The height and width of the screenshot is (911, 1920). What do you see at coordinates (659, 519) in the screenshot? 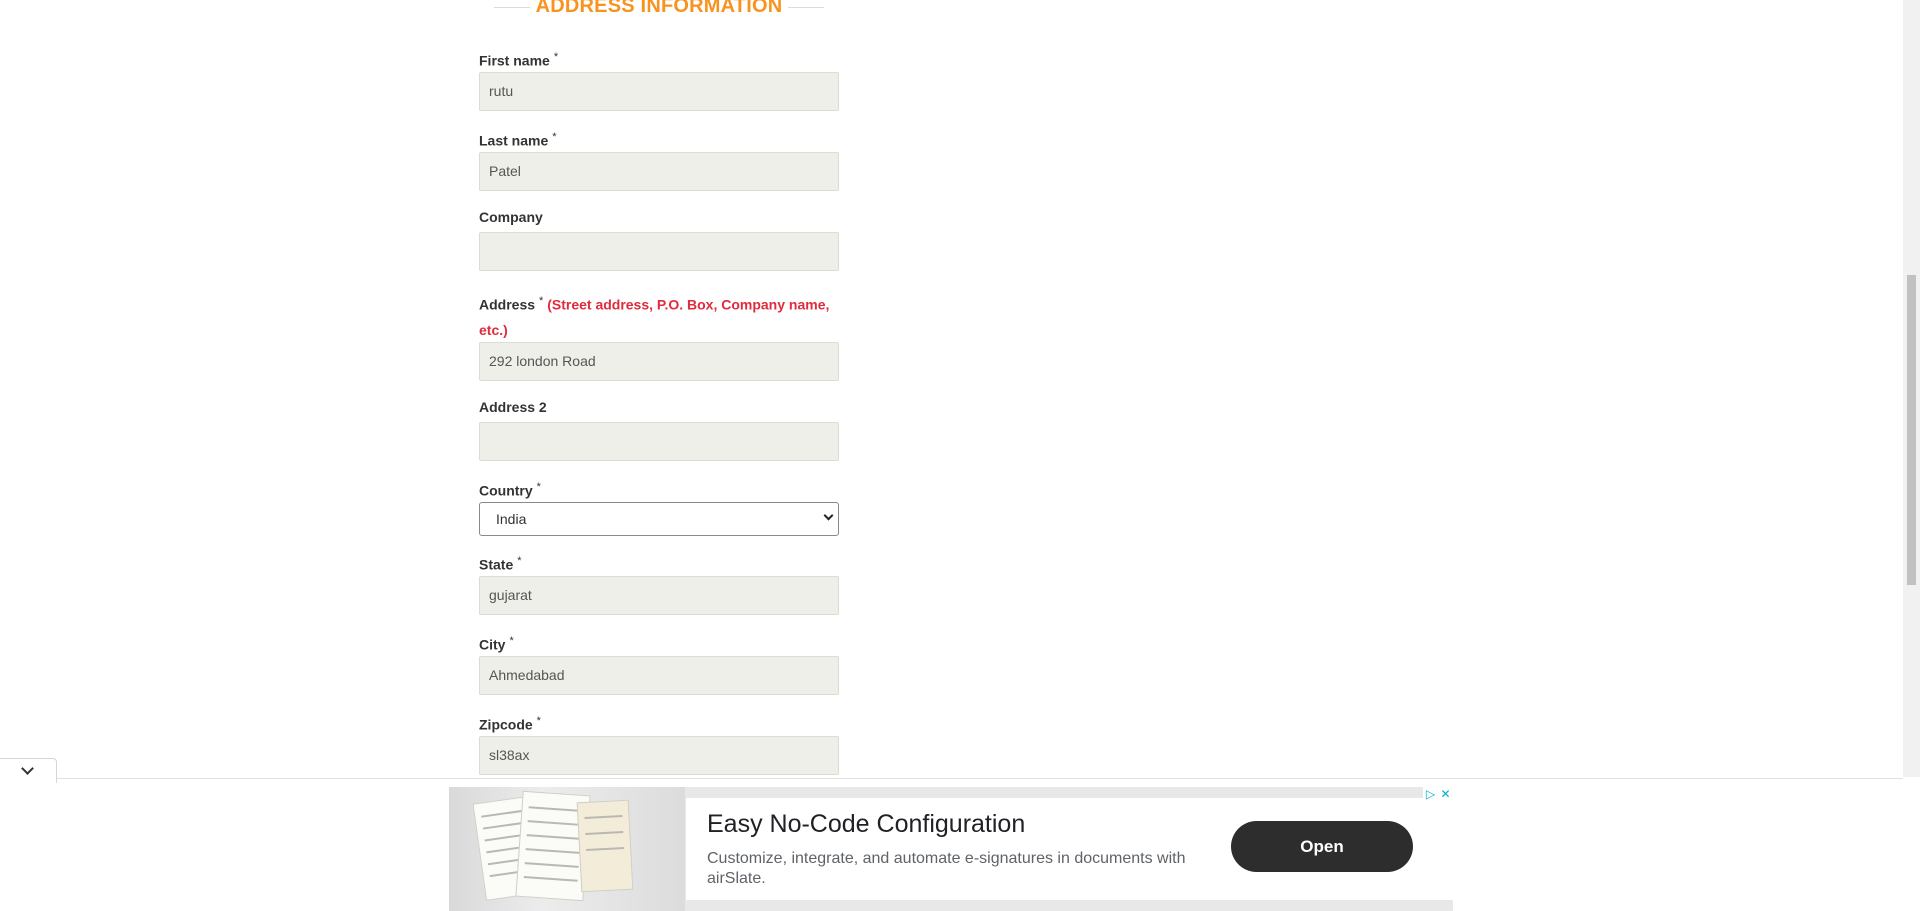
I see `country-select: India` at bounding box center [659, 519].